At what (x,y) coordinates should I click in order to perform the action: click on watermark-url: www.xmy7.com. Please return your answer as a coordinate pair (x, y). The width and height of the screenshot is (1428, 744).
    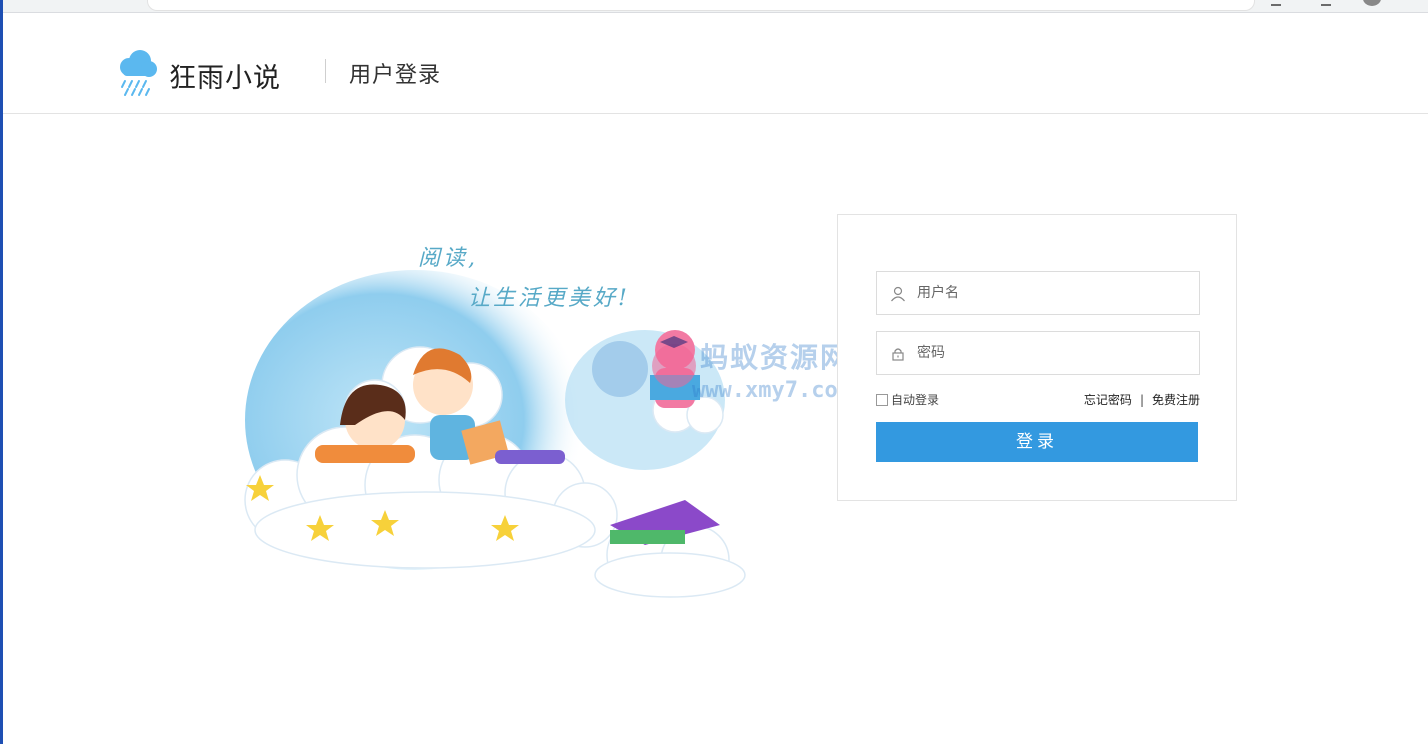
    Looking at the image, I should click on (771, 390).